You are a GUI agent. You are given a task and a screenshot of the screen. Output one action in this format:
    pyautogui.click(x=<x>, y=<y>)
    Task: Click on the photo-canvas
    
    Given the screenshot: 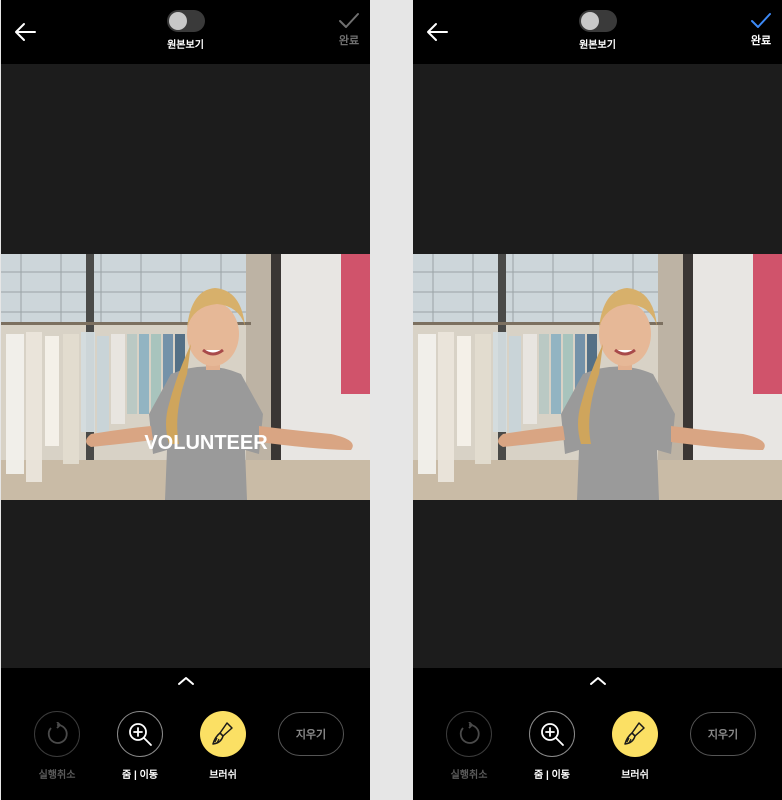 What is the action you would take?
    pyautogui.click(x=597, y=377)
    